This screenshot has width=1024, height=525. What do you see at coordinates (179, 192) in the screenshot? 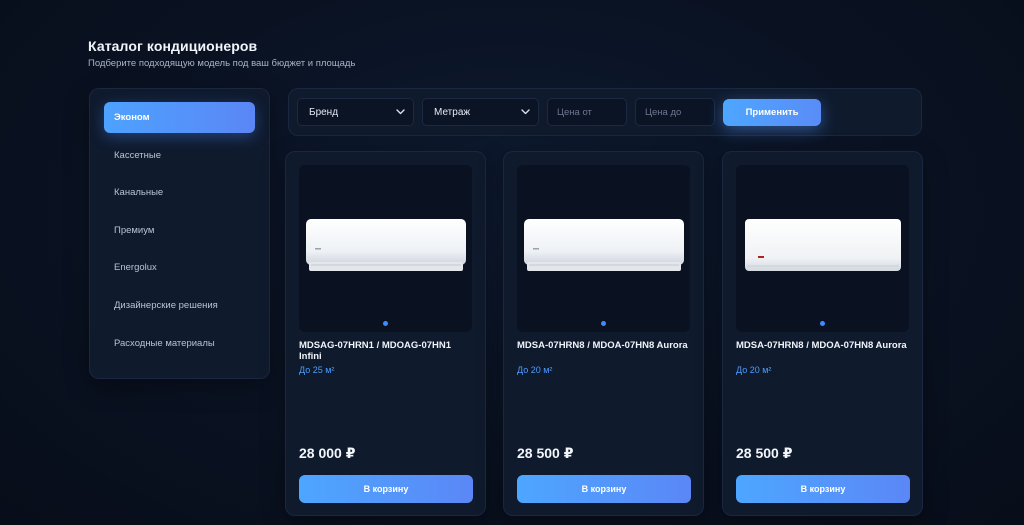
I see `sidebar-item-ducted: Канальные` at bounding box center [179, 192].